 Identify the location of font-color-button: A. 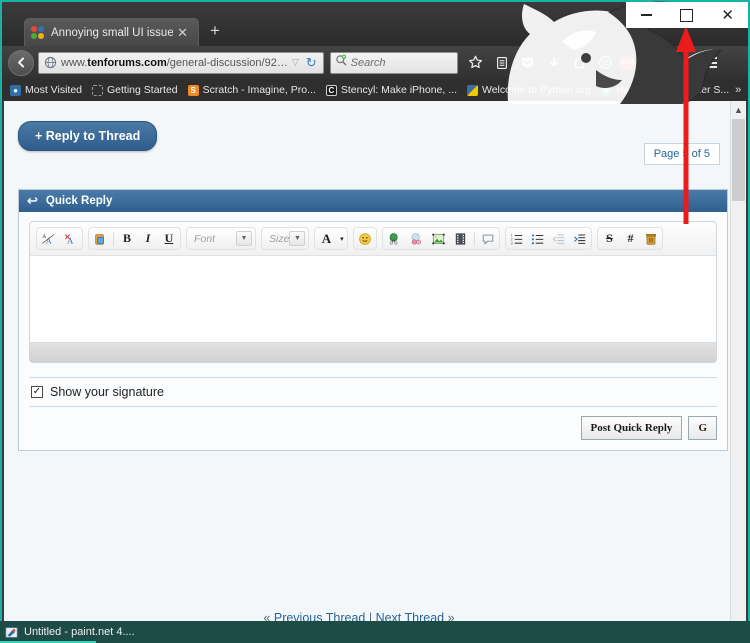
(326, 238).